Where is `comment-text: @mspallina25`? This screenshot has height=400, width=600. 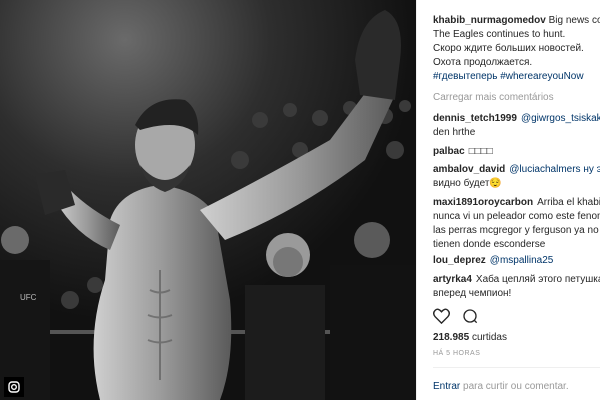
comment-text: @mspallina25 is located at coordinates (522, 260).